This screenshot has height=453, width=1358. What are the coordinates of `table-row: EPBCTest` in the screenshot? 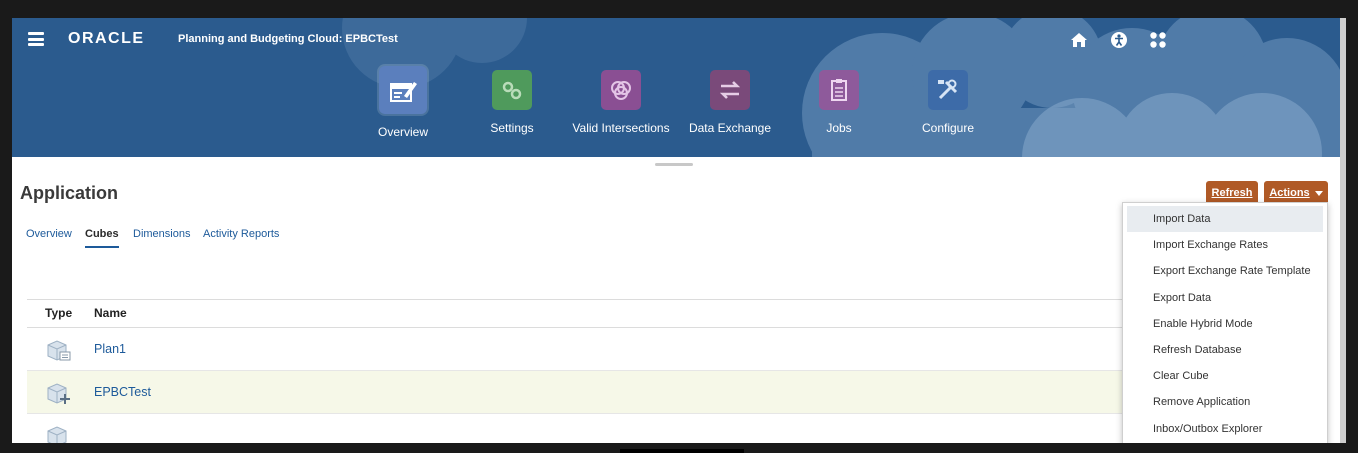 It's located at (583, 392).